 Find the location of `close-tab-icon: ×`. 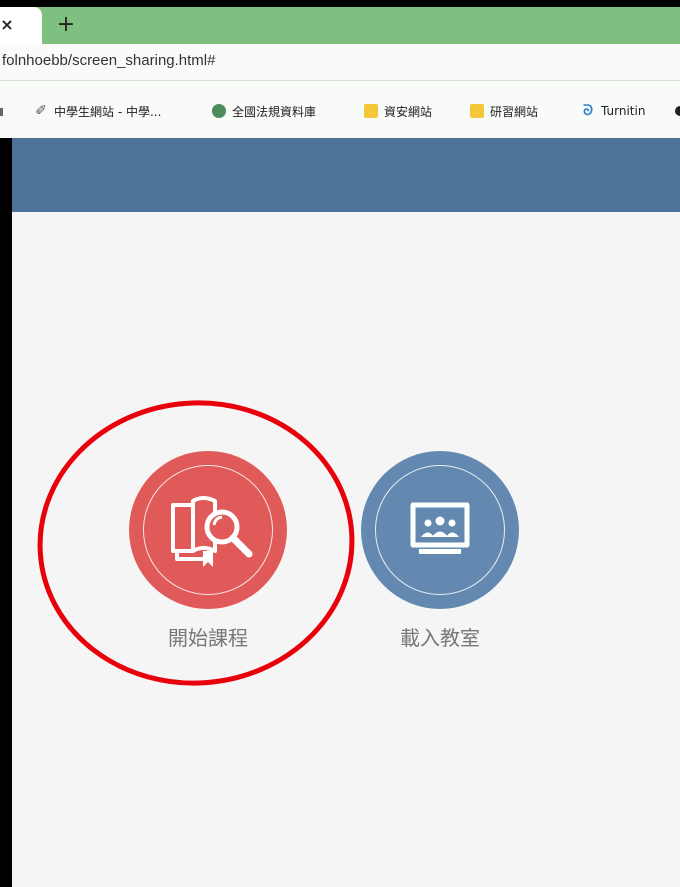

close-tab-icon: × is located at coordinates (7, 25).